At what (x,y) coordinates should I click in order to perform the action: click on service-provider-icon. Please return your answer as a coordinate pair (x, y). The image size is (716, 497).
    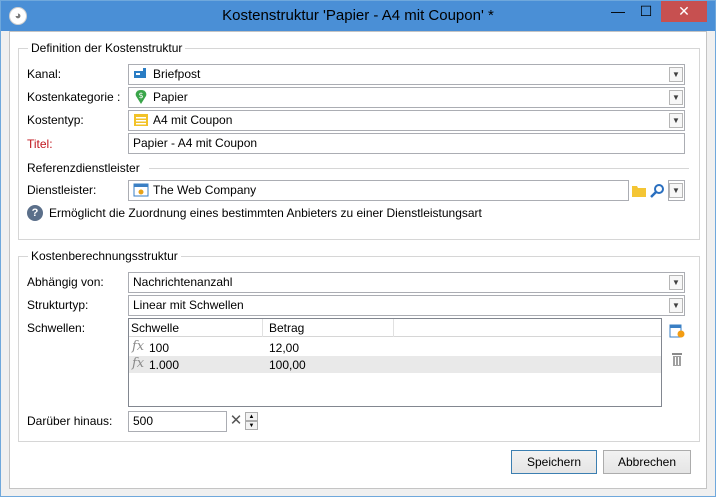
    Looking at the image, I should click on (141, 190).